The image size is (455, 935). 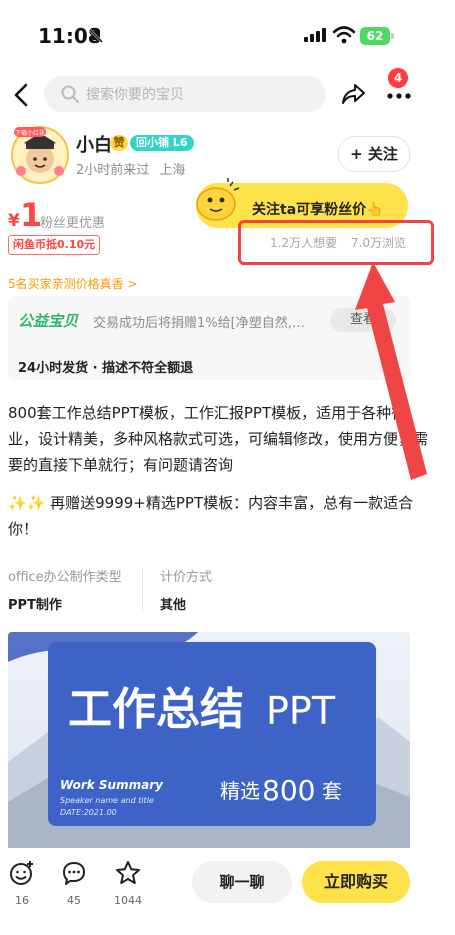 I want to click on service-guarantee: 24小时发货 · 描述不符全额退, so click(x=106, y=368).